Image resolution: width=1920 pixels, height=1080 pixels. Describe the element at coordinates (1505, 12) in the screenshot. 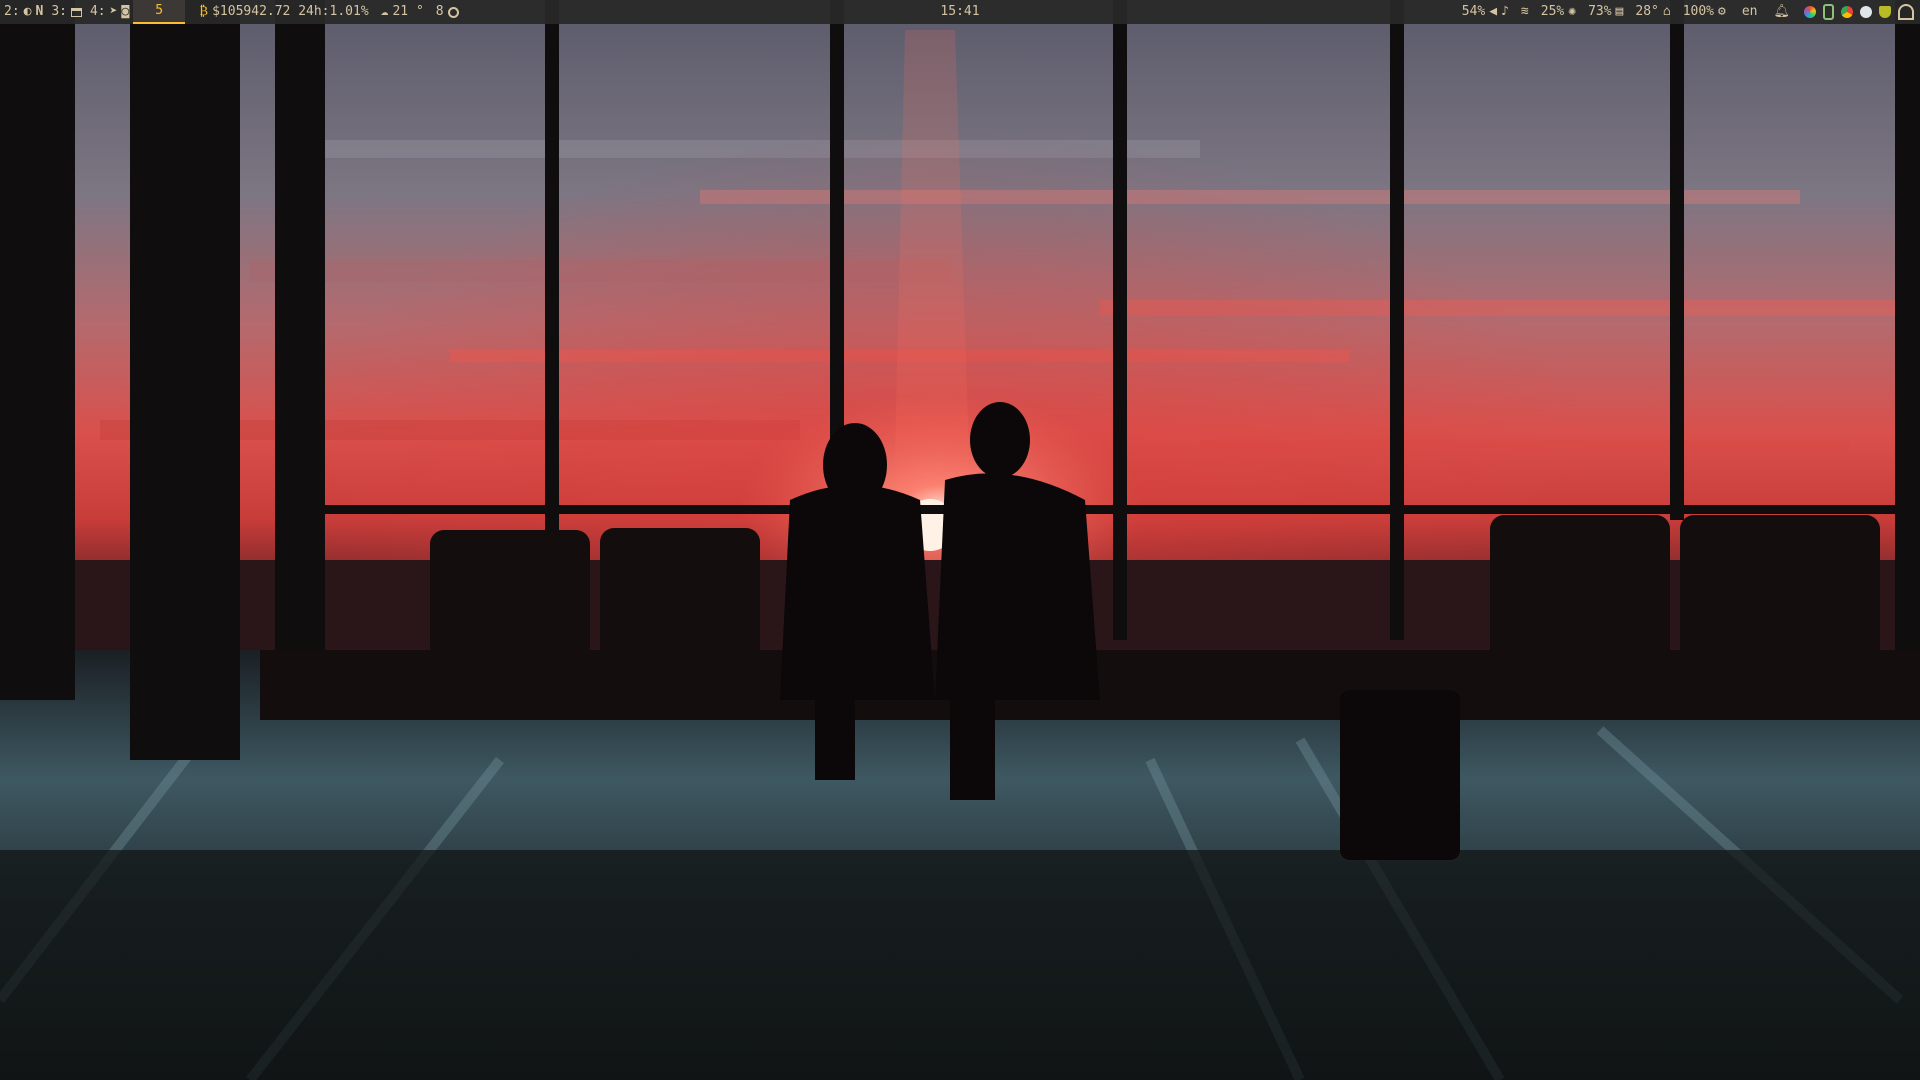

I see `microphone-icon: ♪` at that location.